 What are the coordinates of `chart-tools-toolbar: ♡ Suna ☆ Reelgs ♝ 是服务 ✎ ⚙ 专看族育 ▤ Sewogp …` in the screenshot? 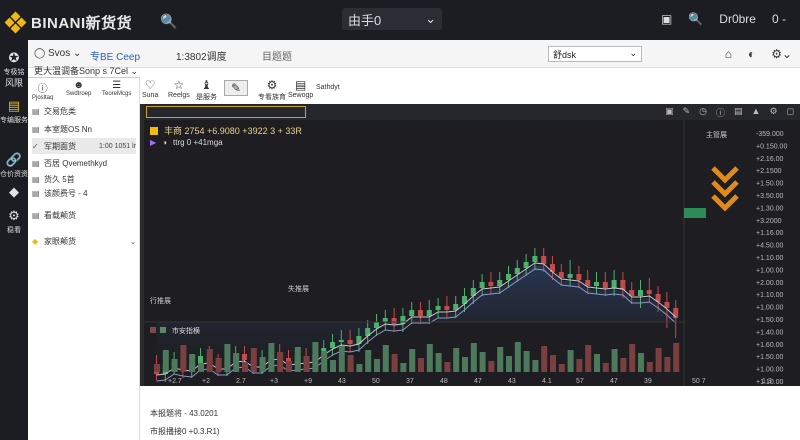 It's located at (470, 90).